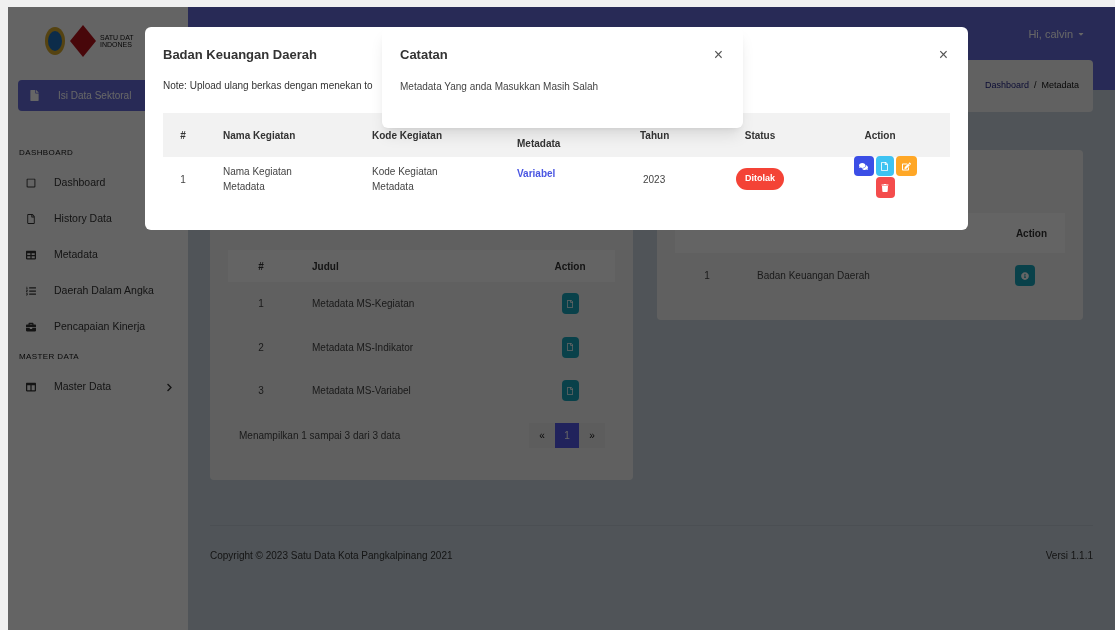  Describe the element at coordinates (500, 87) in the screenshot. I see `notes-text: Metadata Yang anda Masukkan Masih Salah` at that location.